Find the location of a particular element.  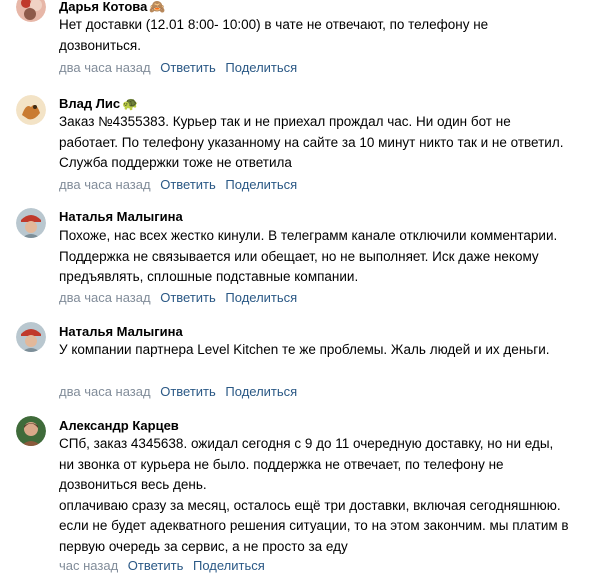

comment-author: Александр Карцев is located at coordinates (119, 426).